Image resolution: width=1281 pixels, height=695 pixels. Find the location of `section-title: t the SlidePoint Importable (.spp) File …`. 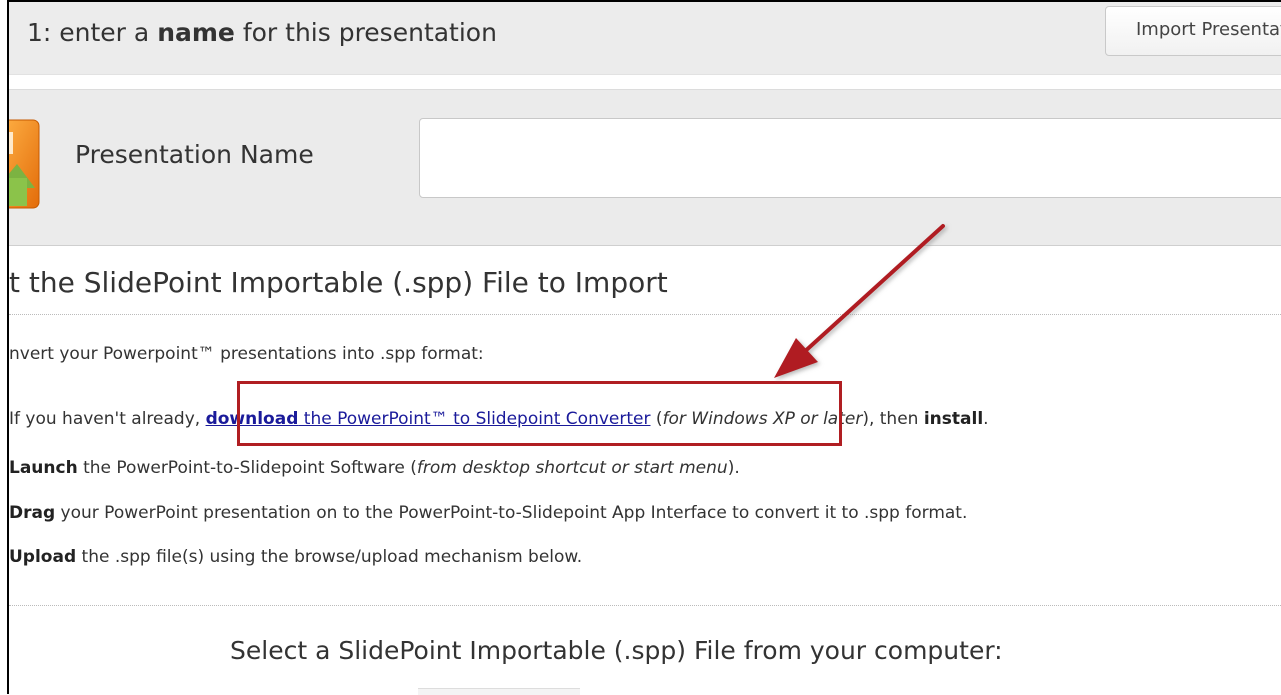

section-title: t the SlidePoint Importable (.spp) File … is located at coordinates (338, 282).